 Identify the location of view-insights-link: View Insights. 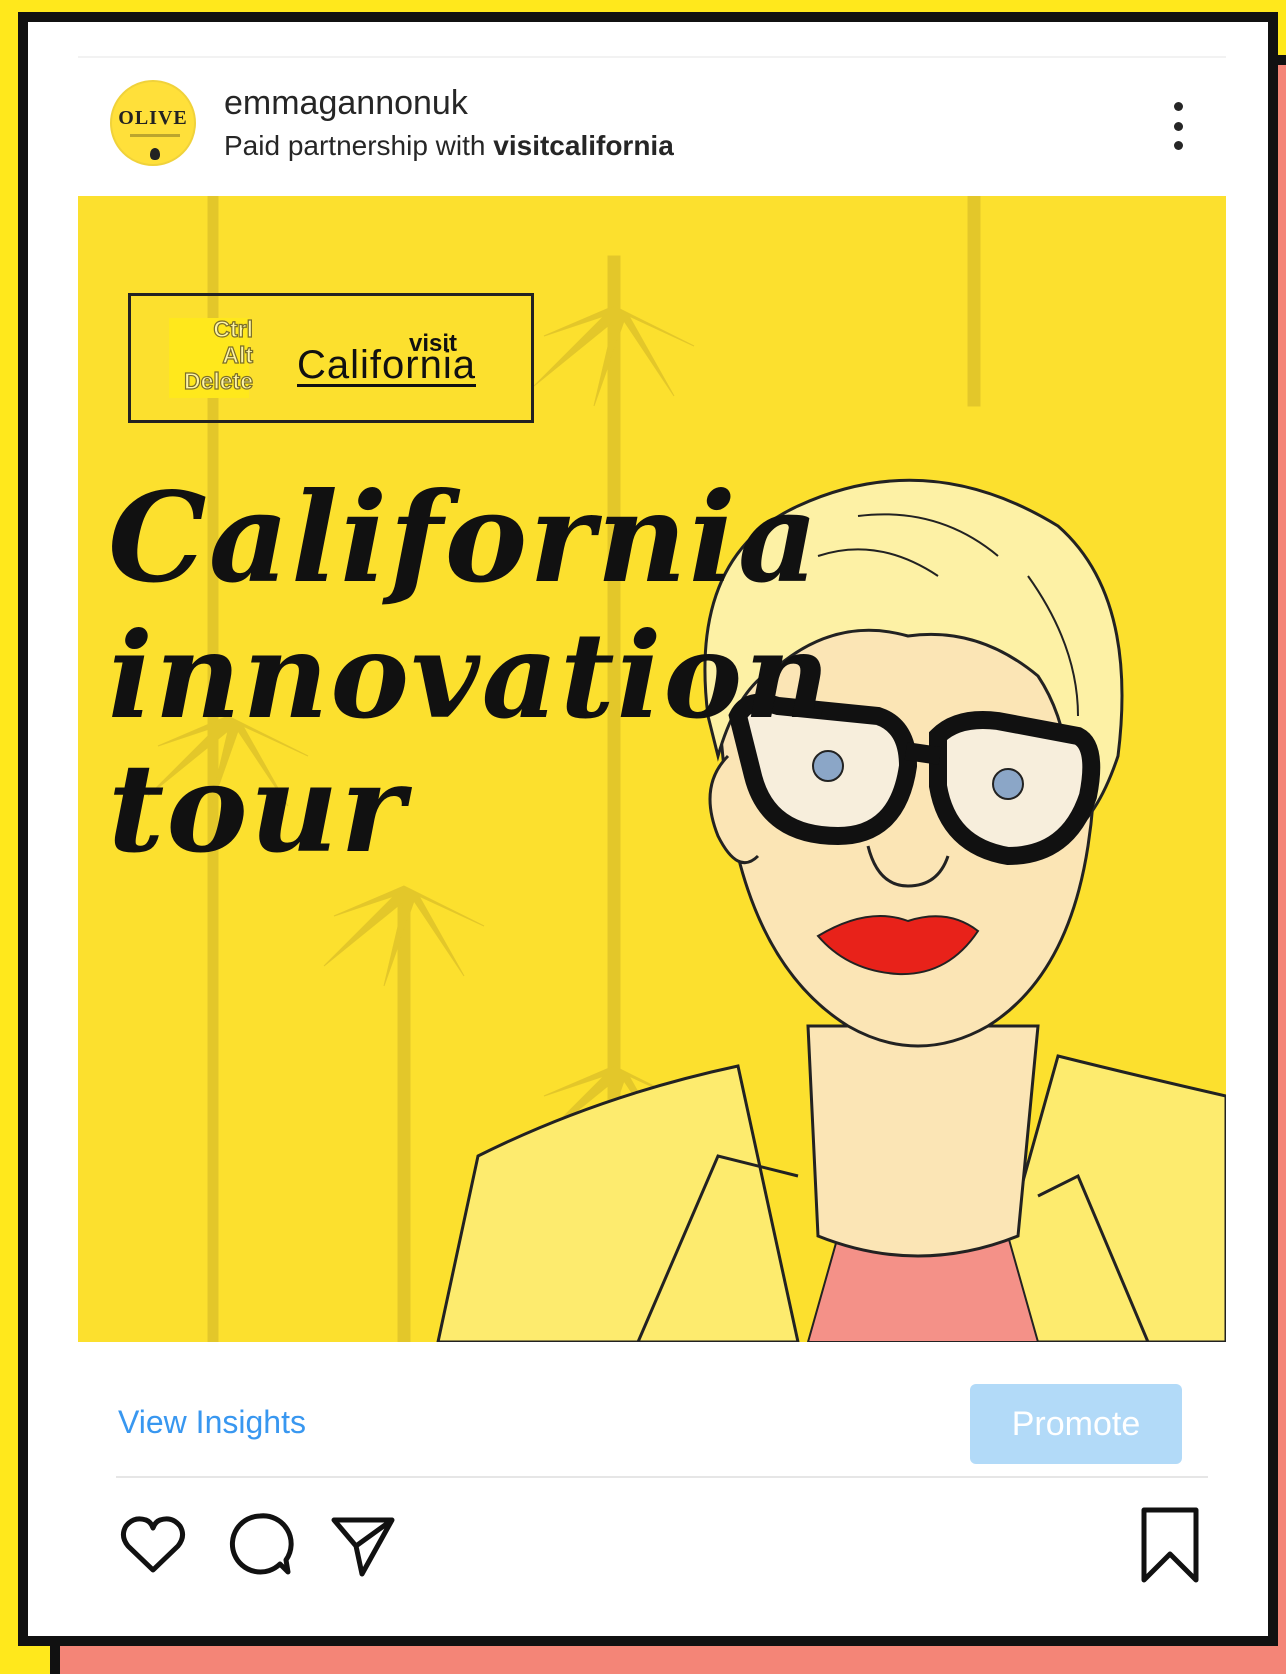
(212, 1422).